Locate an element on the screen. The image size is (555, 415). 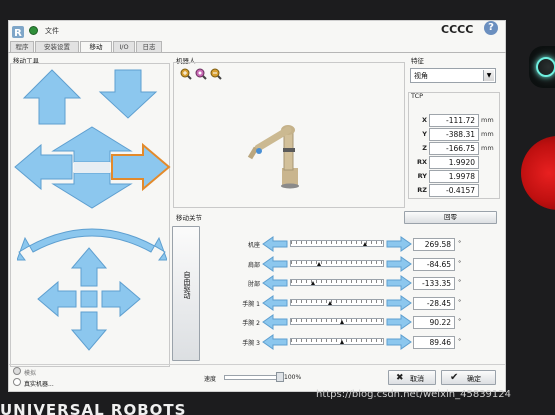
tcp-value-field: -0.4157 is located at coordinates (454, 190).